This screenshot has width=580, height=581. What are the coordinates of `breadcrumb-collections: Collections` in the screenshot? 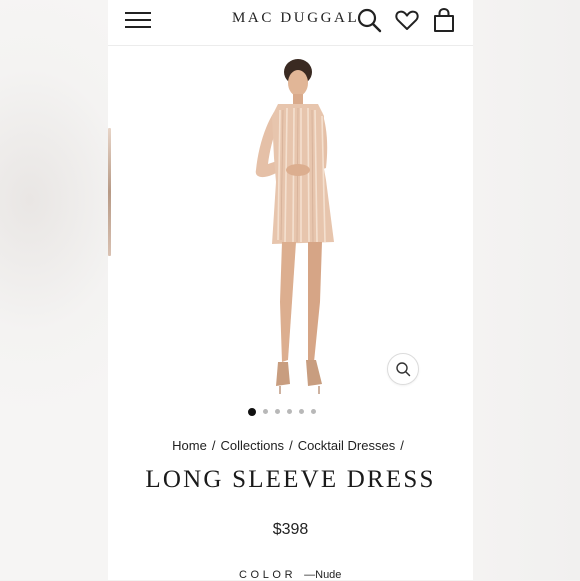 It's located at (252, 445).